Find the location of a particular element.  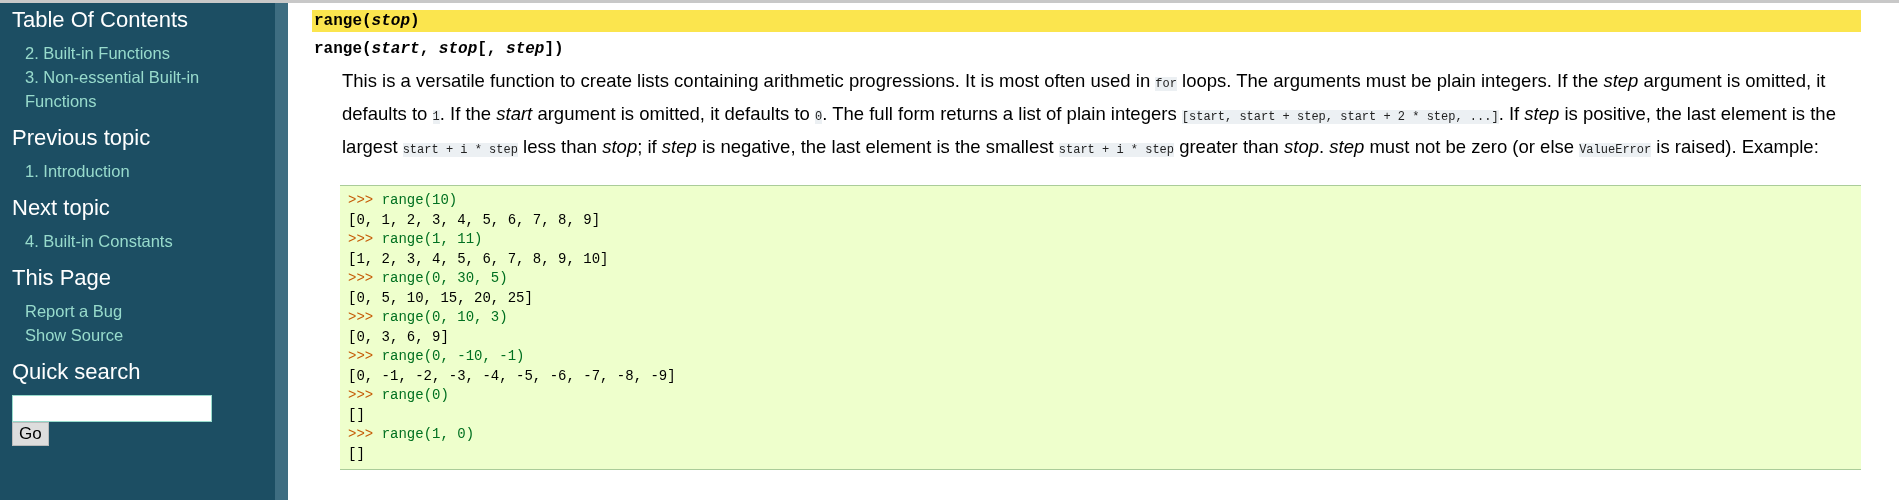

sidebar-link: 4. Built-in Constants is located at coordinates (132, 241).